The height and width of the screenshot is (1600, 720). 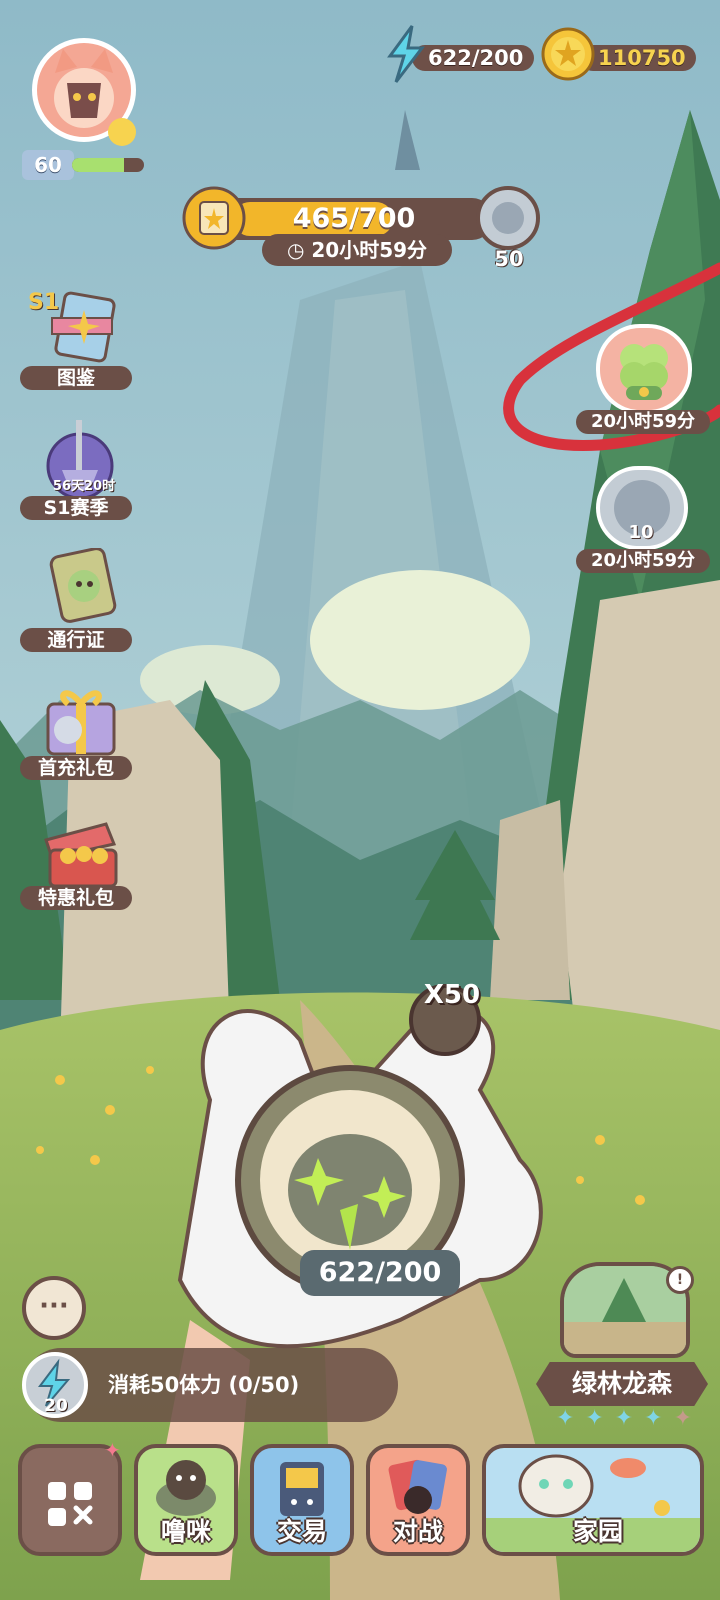 What do you see at coordinates (680, 1280) in the screenshot?
I see `map-info-icon: !` at bounding box center [680, 1280].